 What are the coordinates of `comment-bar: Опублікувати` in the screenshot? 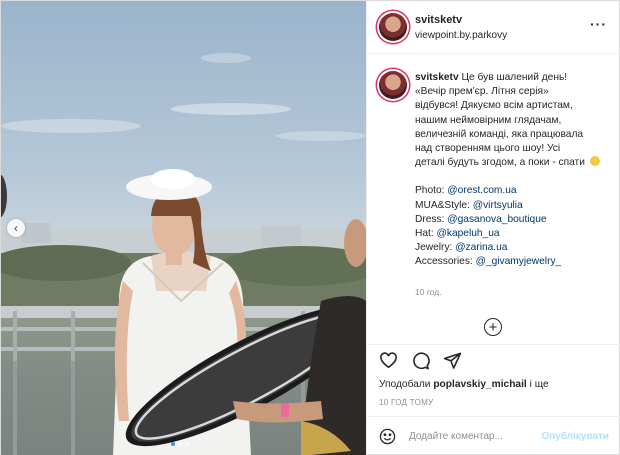 It's located at (493, 435).